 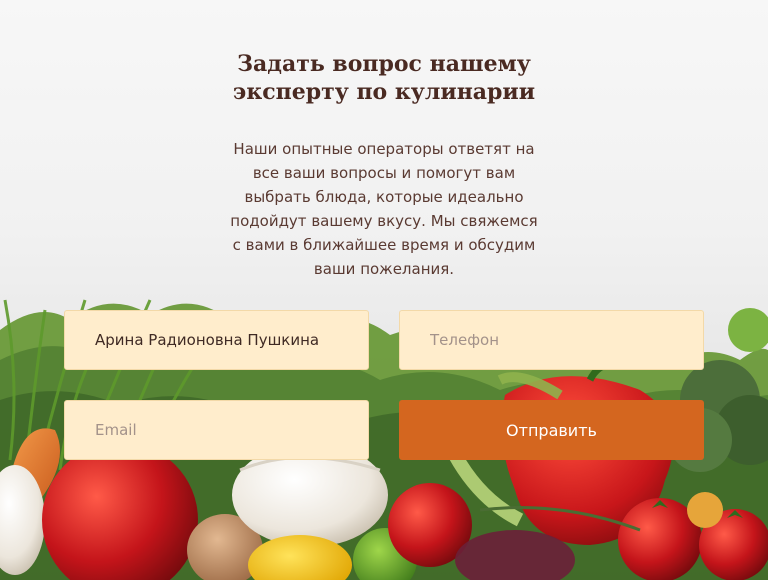 What do you see at coordinates (216, 340) in the screenshot?
I see `name-input` at bounding box center [216, 340].